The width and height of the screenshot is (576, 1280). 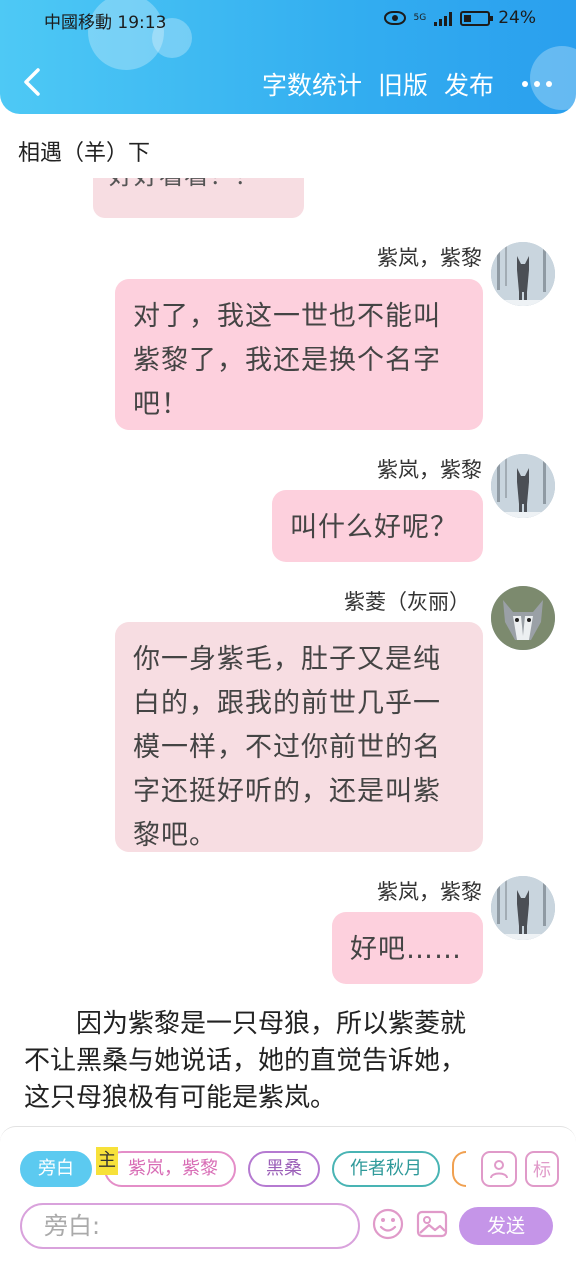 I want to click on message-bubble-partial: 好好看看！！, so click(x=198, y=198).